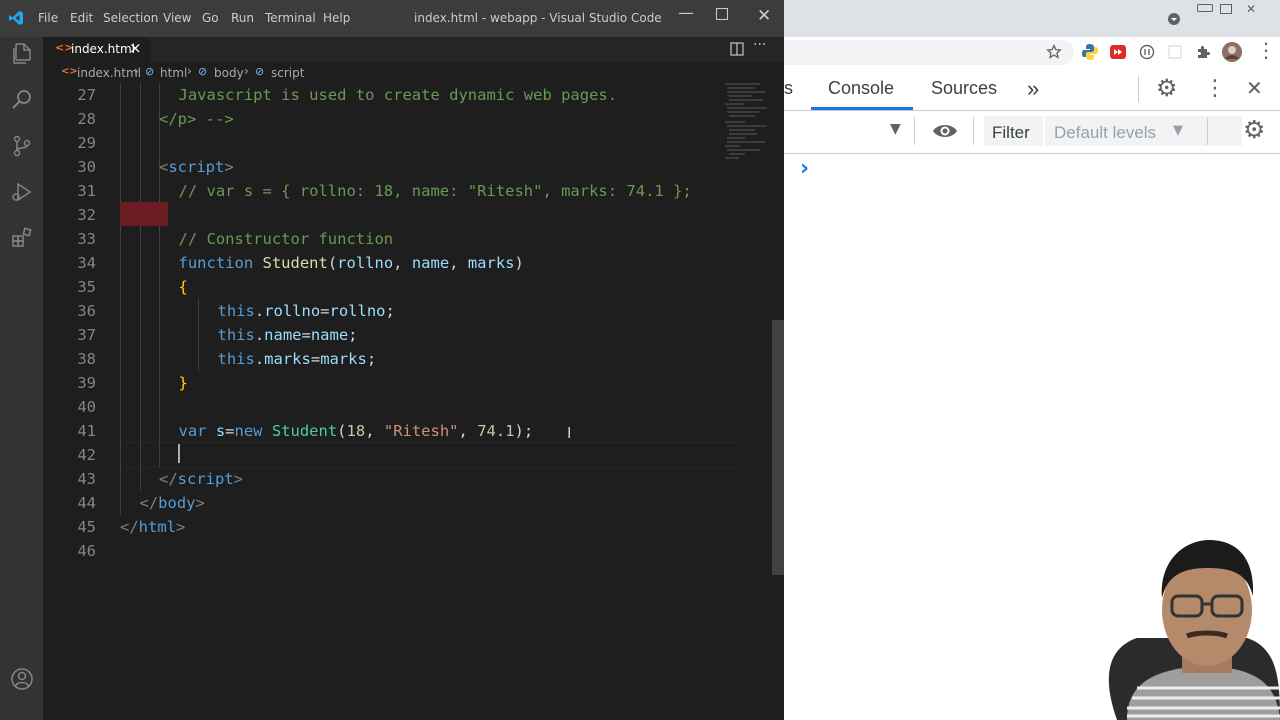  I want to click on more-tabs-icon: », so click(1033, 89).